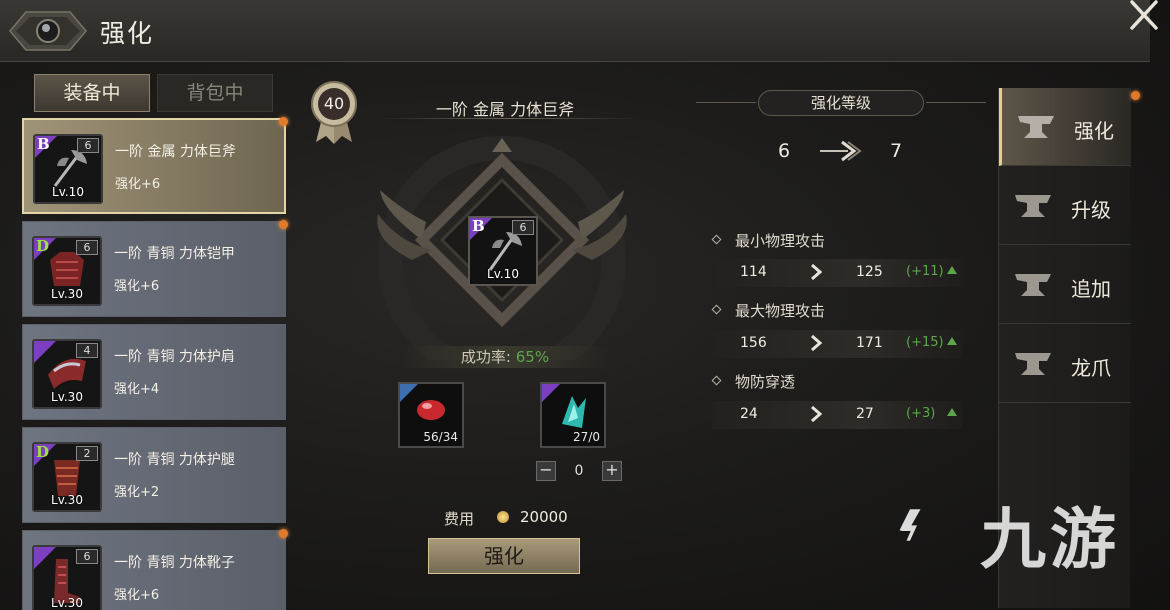 The height and width of the screenshot is (610, 1170). I want to click on list-item-axe: B 6 Lv.10 一阶 金属 力体巨斧 强化+6, so click(154, 166).